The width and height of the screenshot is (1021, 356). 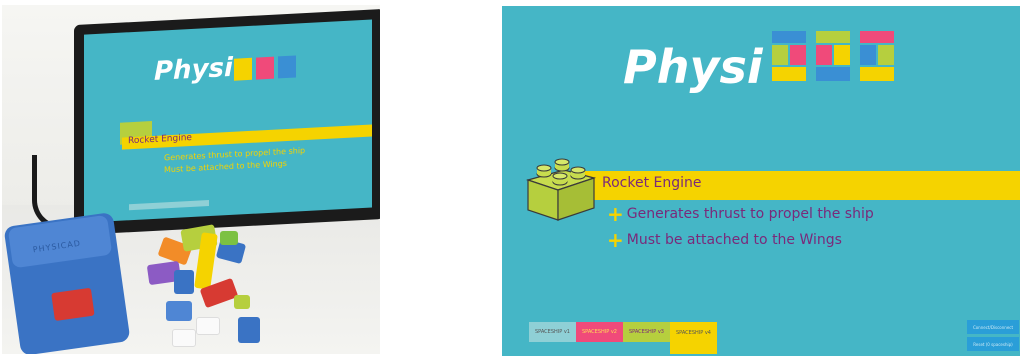 What do you see at coordinates (599, 332) in the screenshot?
I see `tab-spaceship-v2: SPACESHIP v2` at bounding box center [599, 332].